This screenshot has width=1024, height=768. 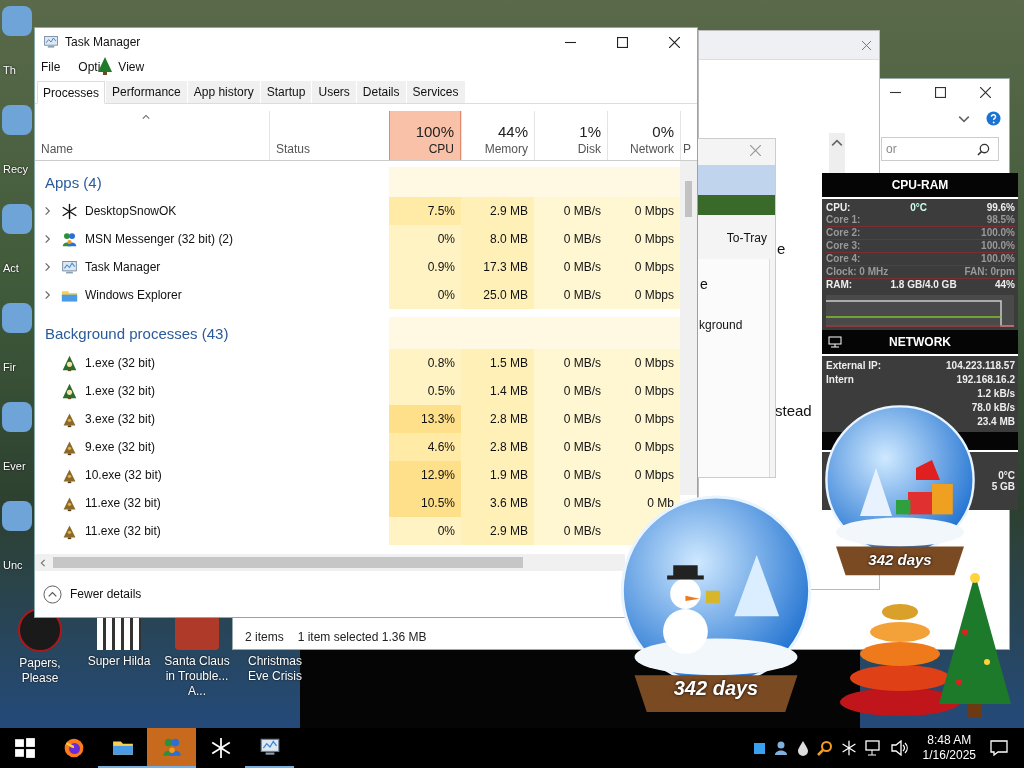 What do you see at coordinates (152, 447) in the screenshot?
I see `process-name: 9.exe (32 bit)` at bounding box center [152, 447].